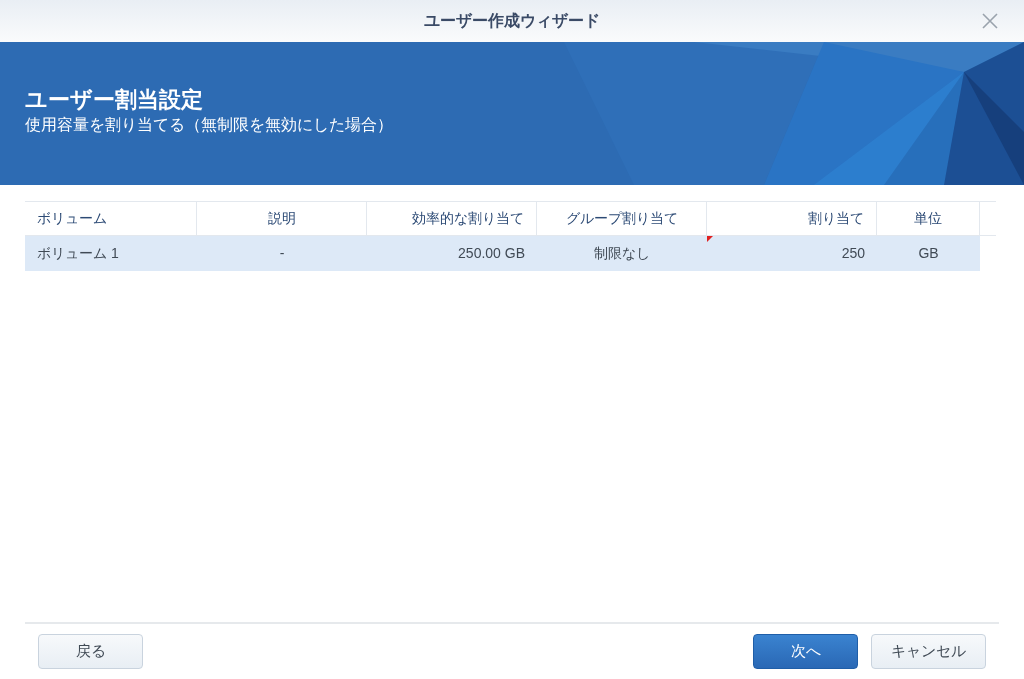 The height and width of the screenshot is (679, 1024). I want to click on table-row: ボリューム 1 - 250.00 GB 制限なし 250 GB, so click(502, 253).